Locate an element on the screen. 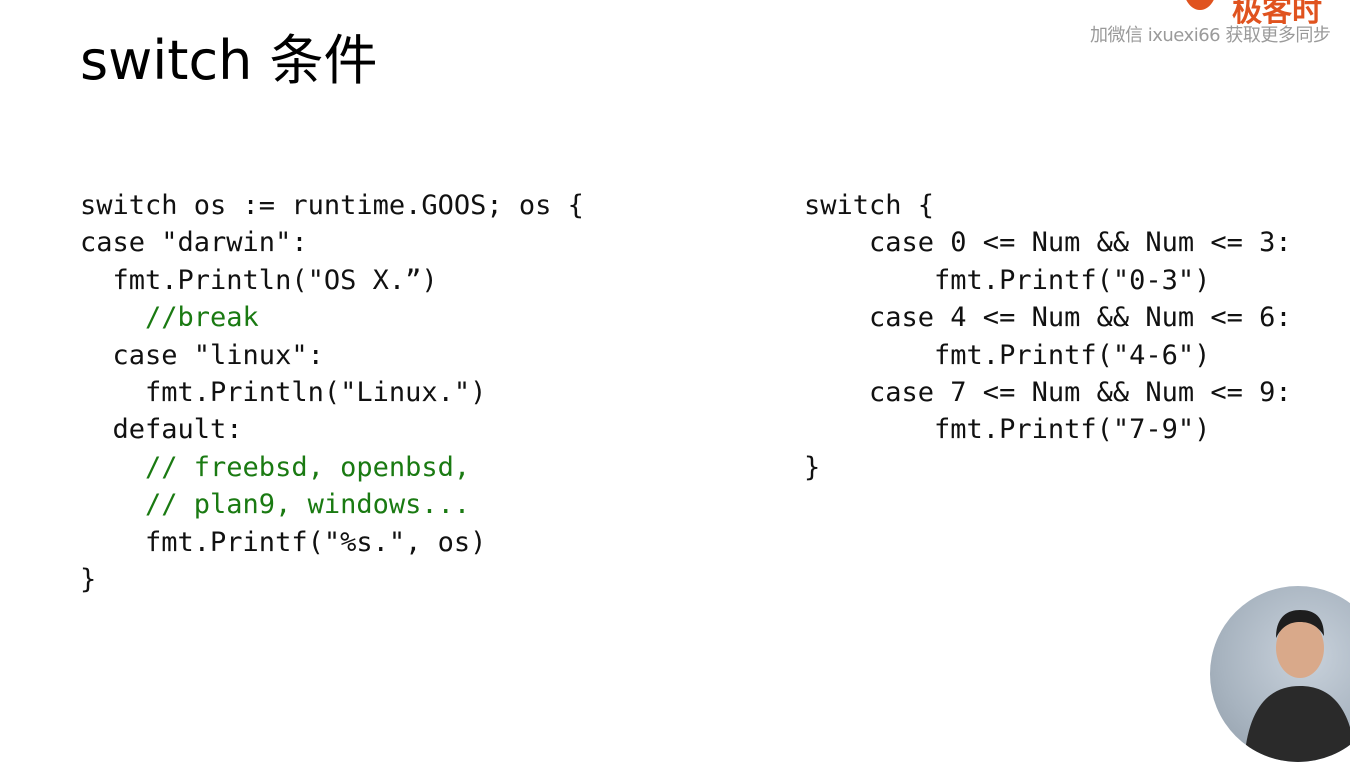 The image size is (1350, 762). code-line: switch os := runtime.GOOS; os { is located at coordinates (332, 205).